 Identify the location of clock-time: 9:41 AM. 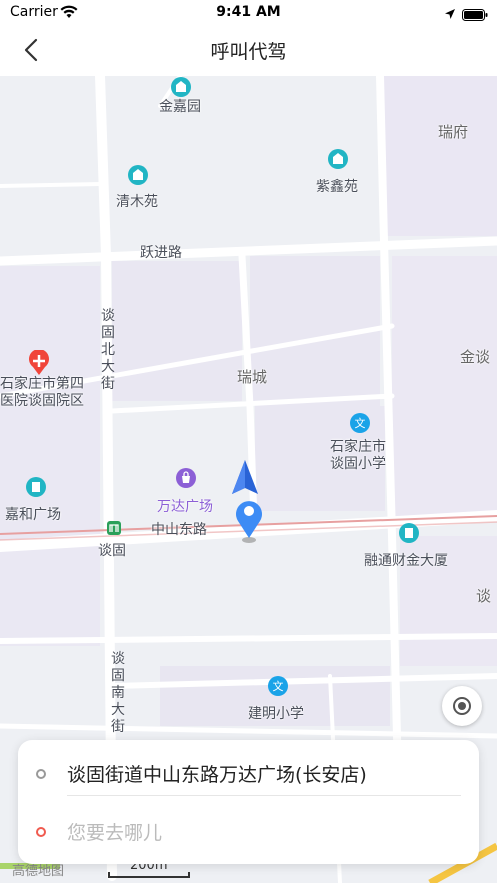
(248, 12).